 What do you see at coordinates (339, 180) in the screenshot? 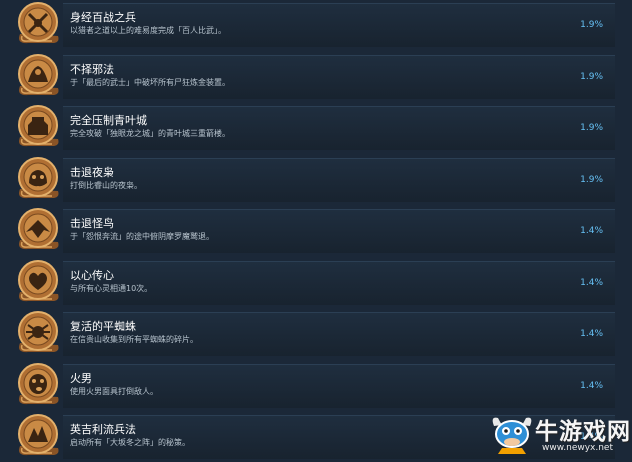
I see `achievement-panel: 击退夜枭 打倒比睿山的夜枭。 1.9%` at bounding box center [339, 180].